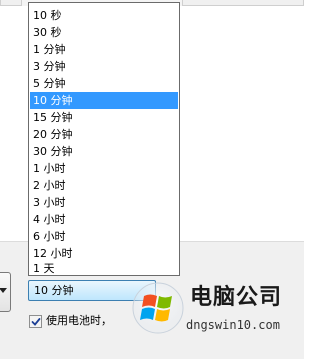  Describe the element at coordinates (79, 320) in the screenshot. I see `battery-checkbox-label: 使用电池时，` at that location.